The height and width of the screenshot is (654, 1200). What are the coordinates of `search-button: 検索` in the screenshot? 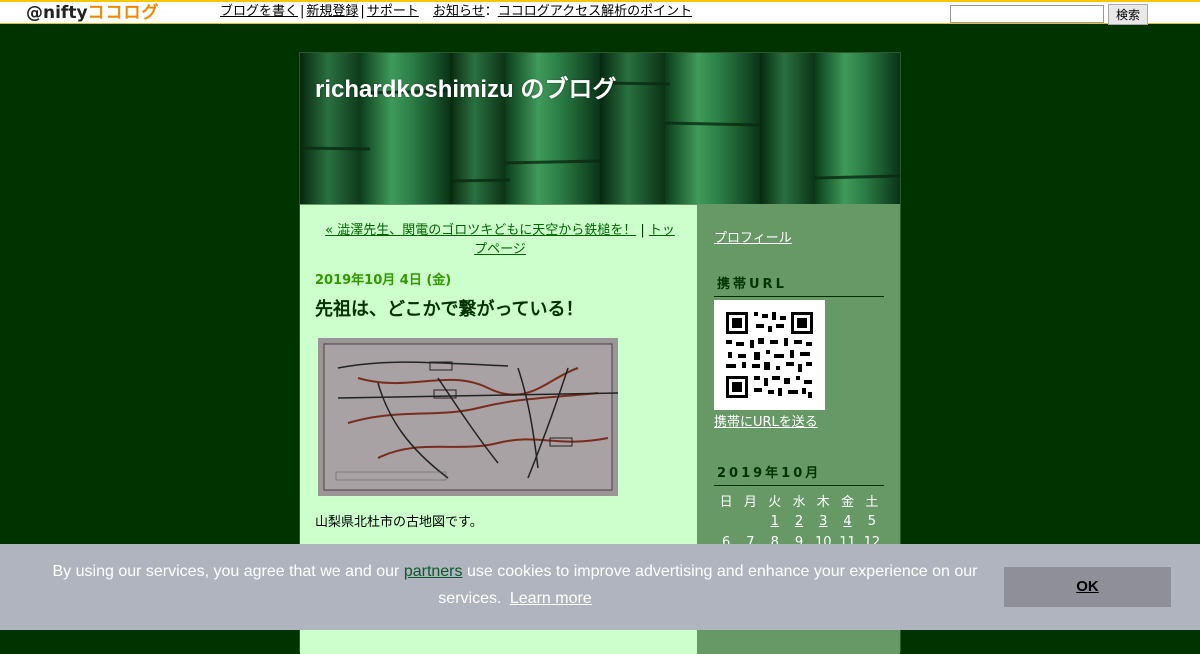 It's located at (1128, 14).